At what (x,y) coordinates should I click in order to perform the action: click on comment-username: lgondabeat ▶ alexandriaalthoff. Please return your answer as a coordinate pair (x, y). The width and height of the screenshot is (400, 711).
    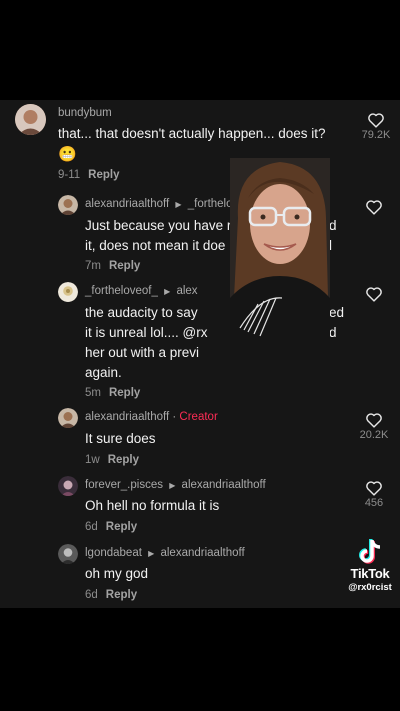
    Looking at the image, I should click on (165, 553).